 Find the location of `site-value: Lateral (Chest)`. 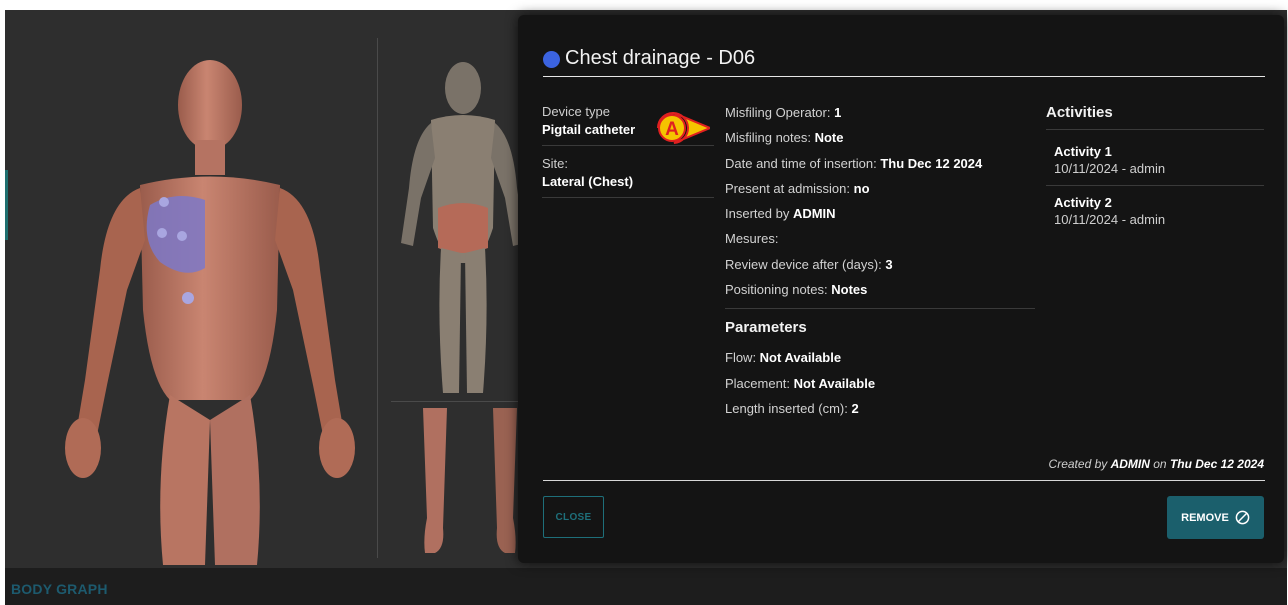

site-value: Lateral (Chest) is located at coordinates (588, 181).